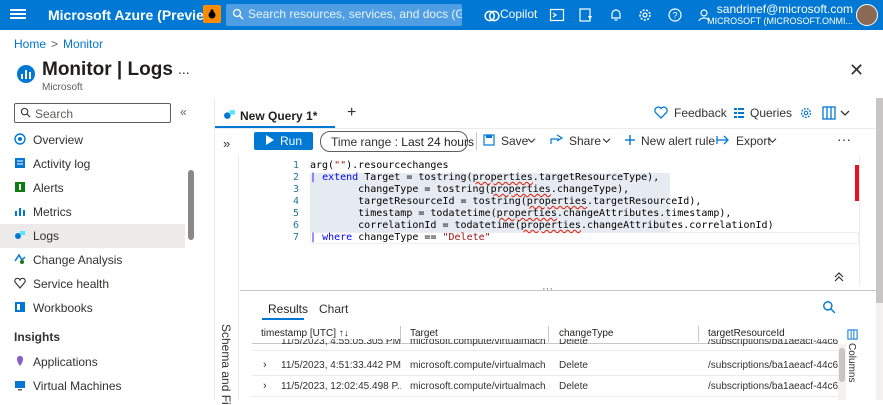  What do you see at coordinates (344, 333) in the screenshot?
I see `sort-icon: ↑↓` at bounding box center [344, 333].